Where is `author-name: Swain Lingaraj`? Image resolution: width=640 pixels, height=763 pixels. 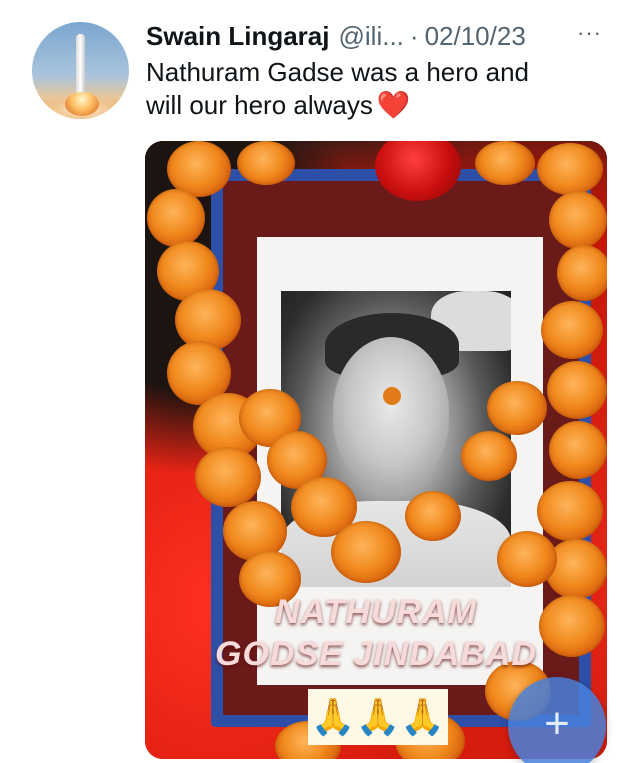 author-name: Swain Lingaraj is located at coordinates (238, 36).